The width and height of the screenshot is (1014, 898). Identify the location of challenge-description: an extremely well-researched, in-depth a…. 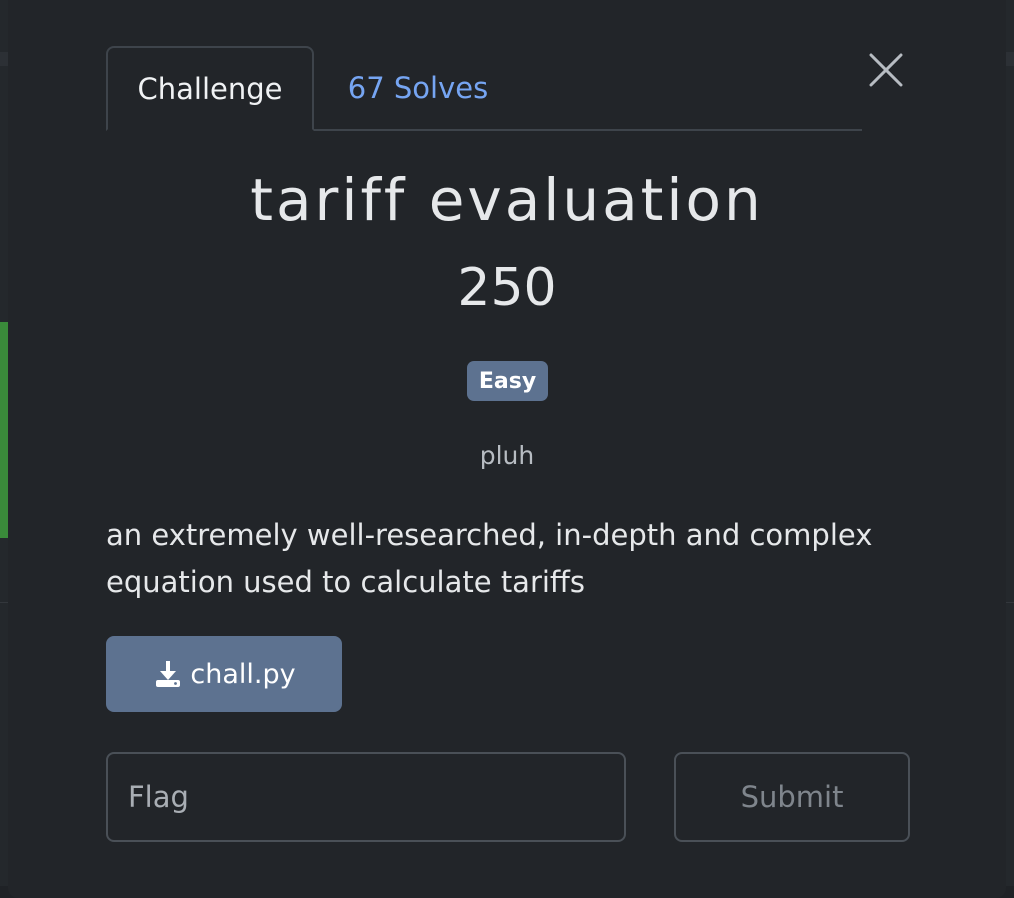
(489, 558).